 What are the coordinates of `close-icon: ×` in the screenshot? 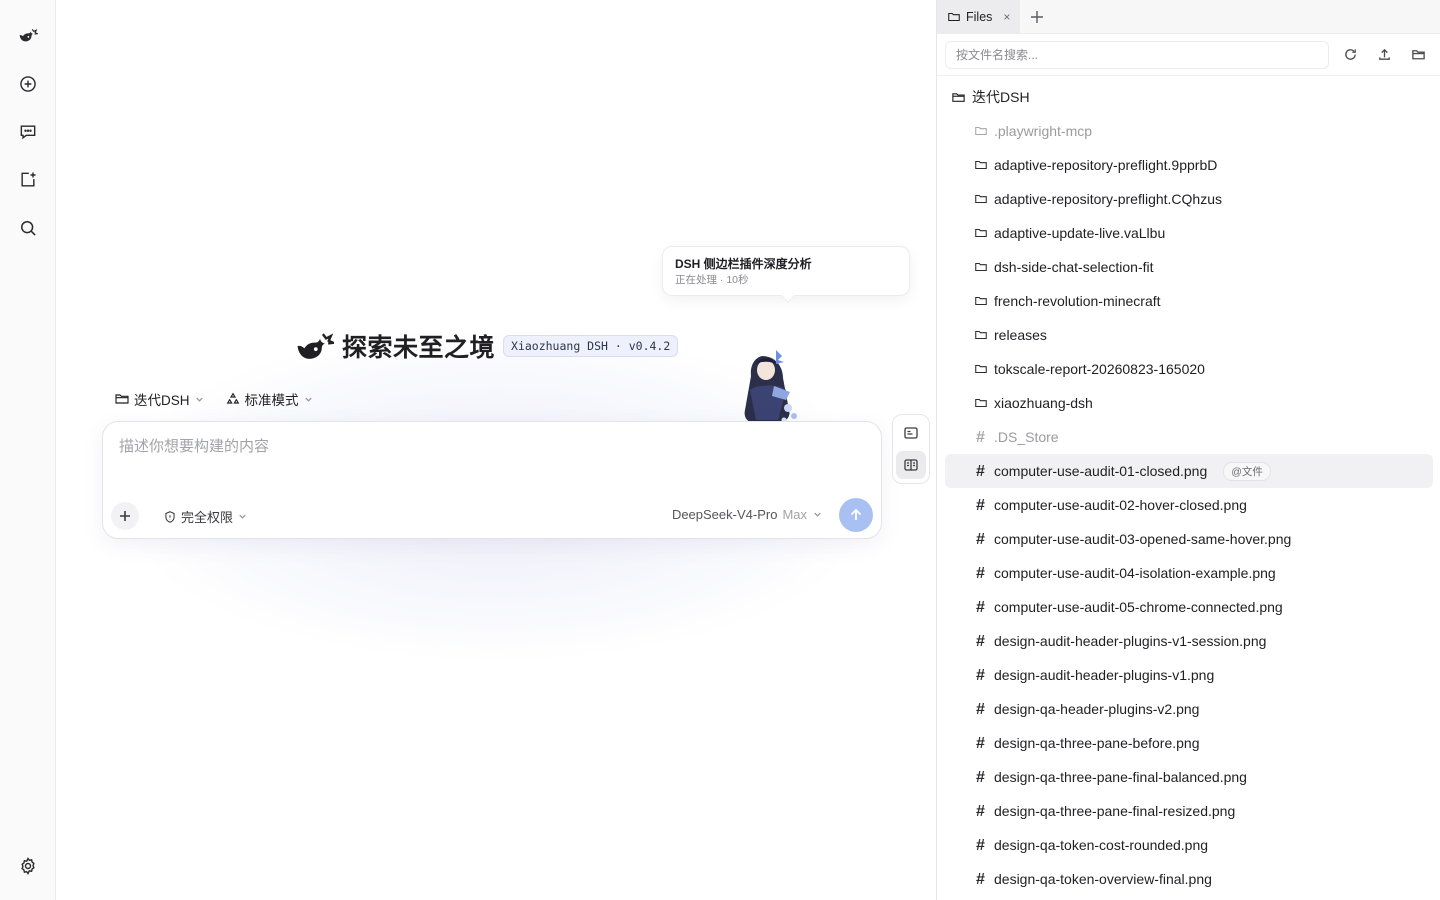 It's located at (1006, 17).